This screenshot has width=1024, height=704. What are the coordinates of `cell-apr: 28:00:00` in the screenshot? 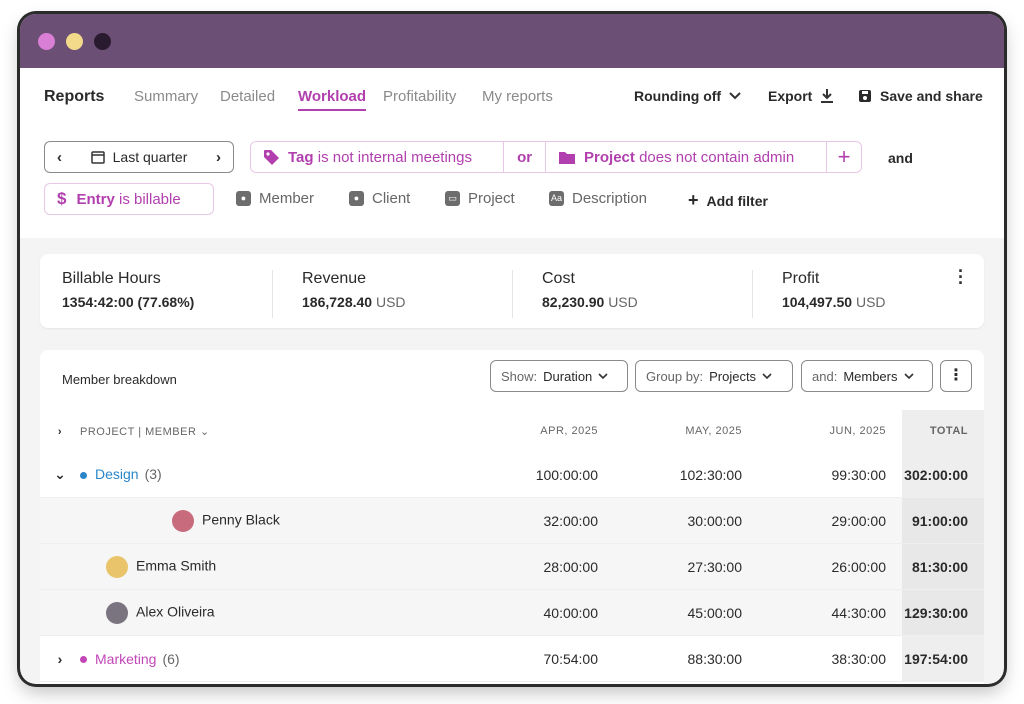 It's located at (542, 566).